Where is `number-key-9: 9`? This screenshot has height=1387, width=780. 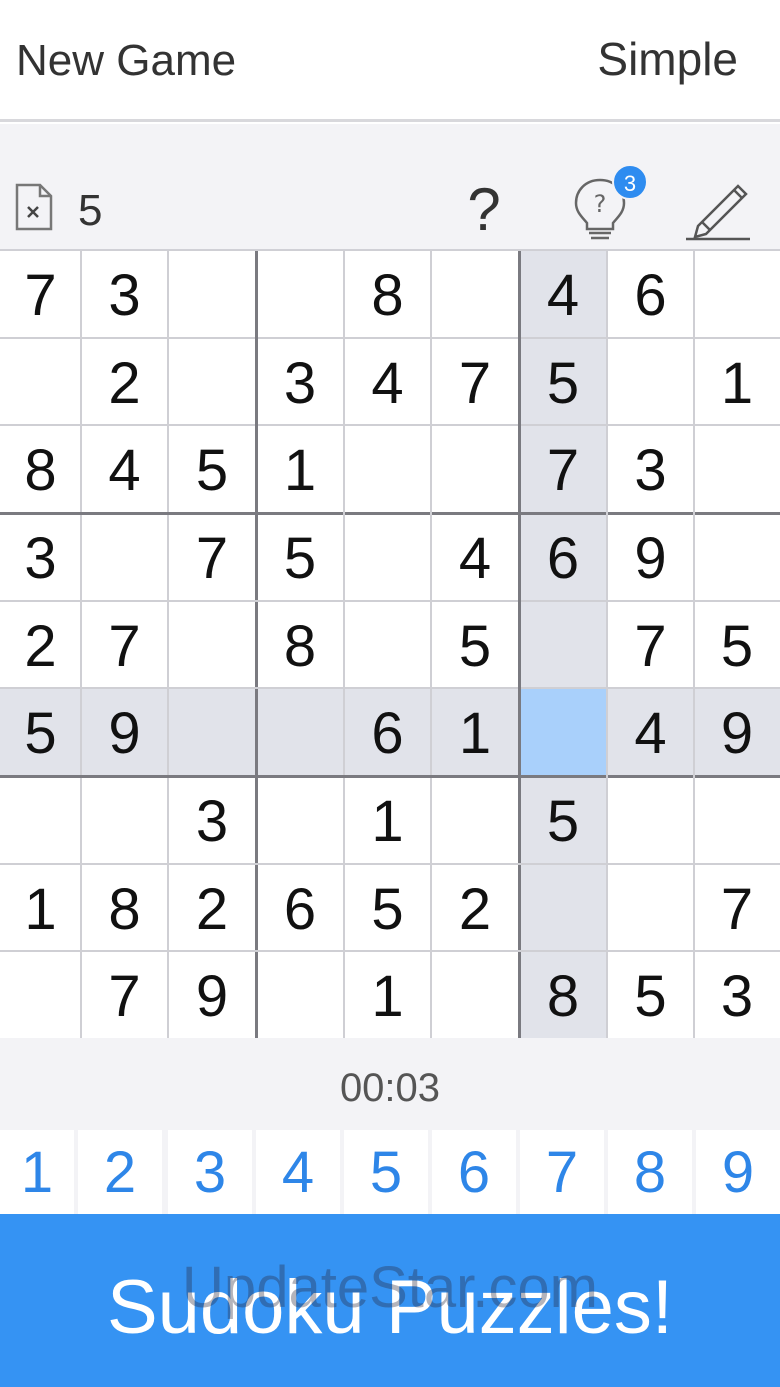
number-key-9: 9 is located at coordinates (738, 1172).